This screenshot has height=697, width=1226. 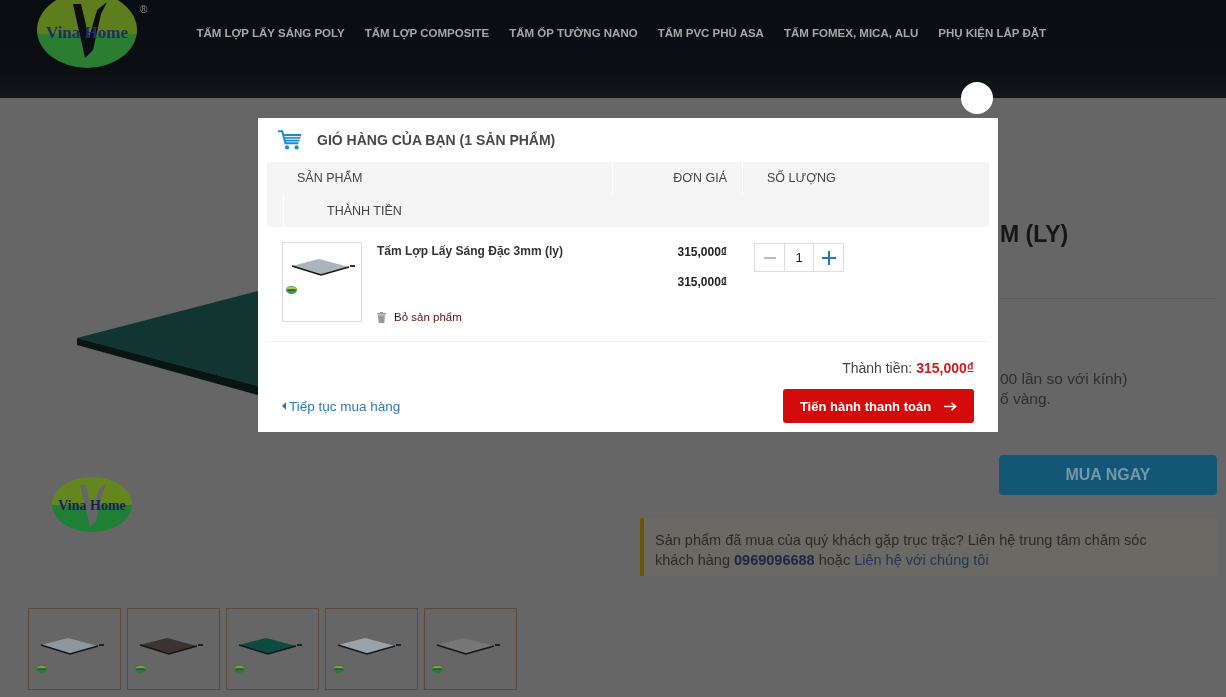 I want to click on column-header: SẢN PHẨM, so click(x=330, y=178).